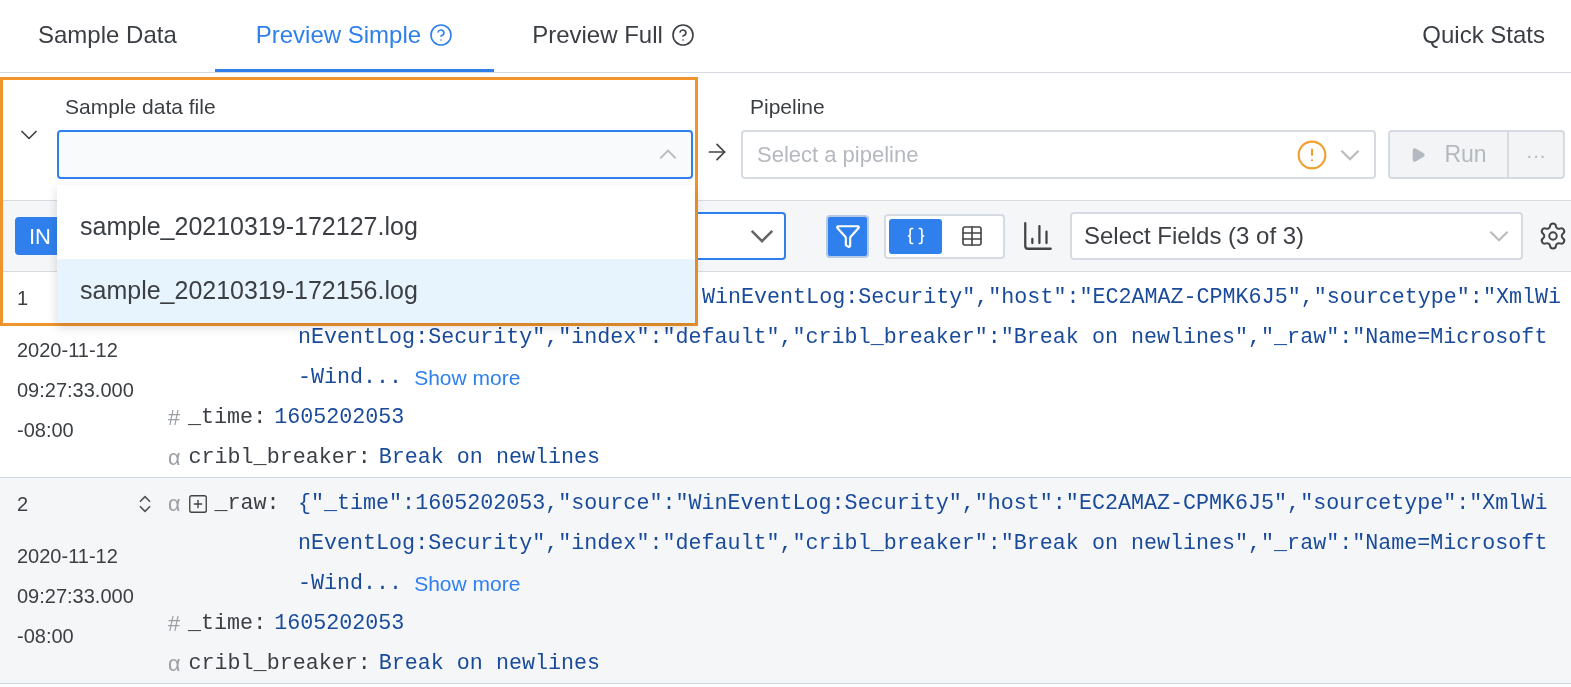  What do you see at coordinates (140, 106) in the screenshot?
I see `field-label: Sample data file` at bounding box center [140, 106].